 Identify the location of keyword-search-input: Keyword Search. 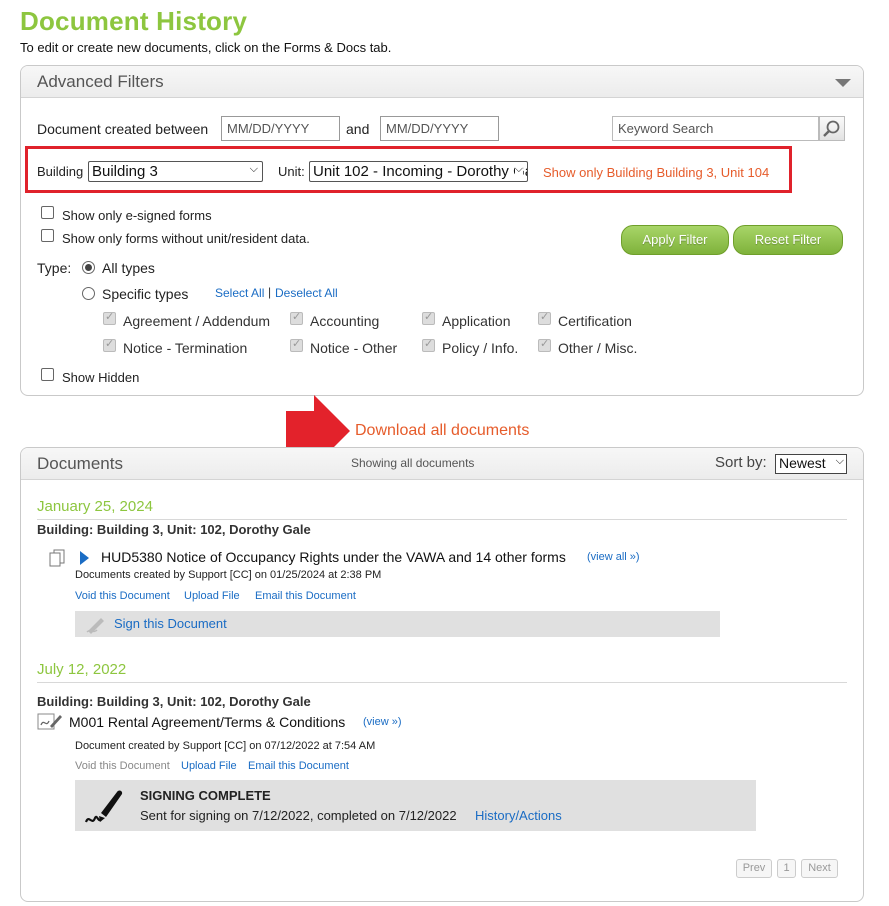
(715, 128).